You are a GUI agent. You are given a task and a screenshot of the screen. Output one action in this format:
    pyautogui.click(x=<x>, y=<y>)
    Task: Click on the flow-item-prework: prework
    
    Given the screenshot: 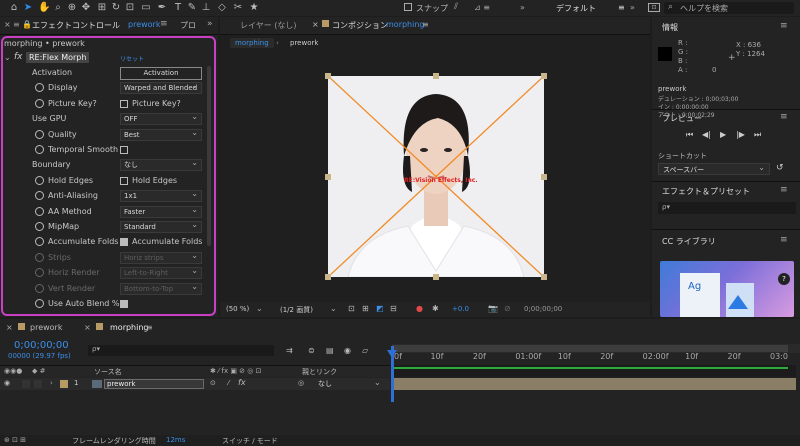 What is the action you would take?
    pyautogui.click(x=304, y=43)
    